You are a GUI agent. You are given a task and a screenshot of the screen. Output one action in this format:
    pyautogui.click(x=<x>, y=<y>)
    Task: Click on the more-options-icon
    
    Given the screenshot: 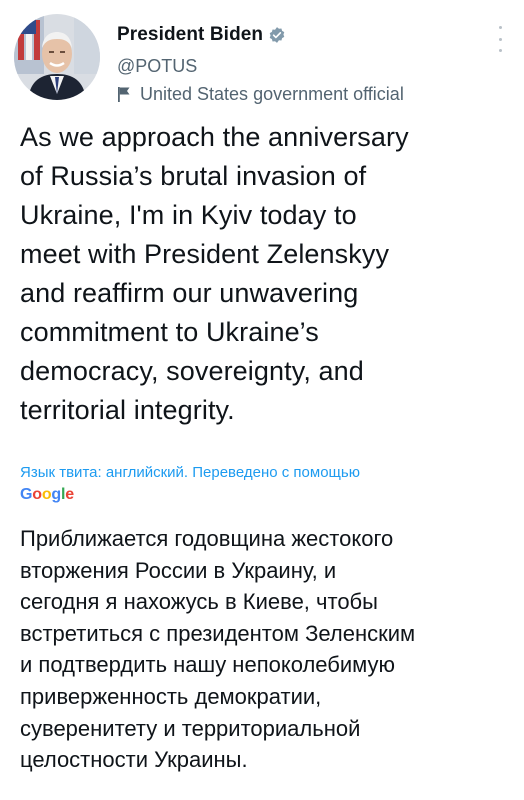 What is the action you would take?
    pyautogui.click(x=500, y=39)
    